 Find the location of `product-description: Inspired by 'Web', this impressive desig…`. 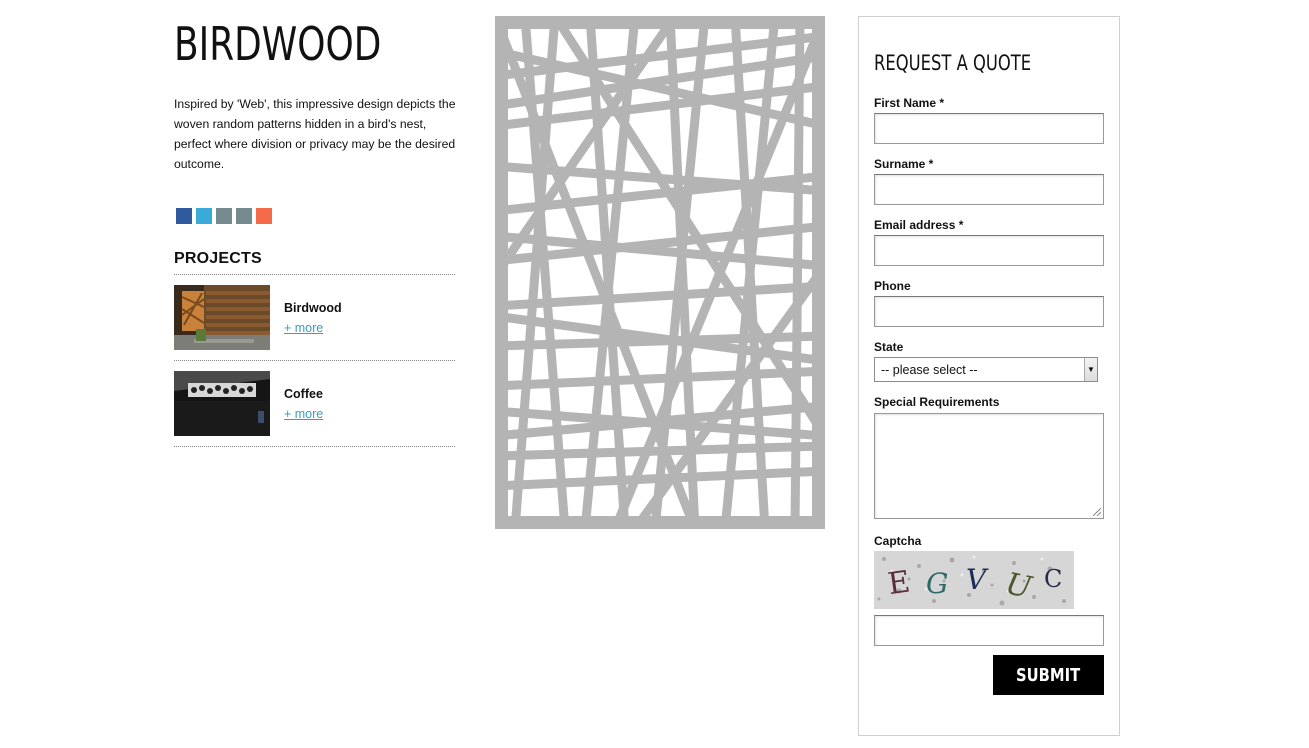

product-description: Inspired by 'Web', this impressive desig… is located at coordinates (315, 134).